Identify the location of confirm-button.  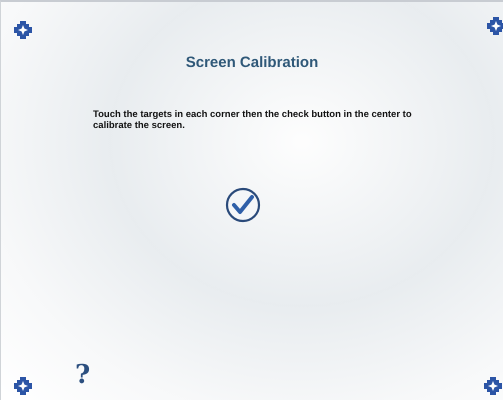
(243, 205).